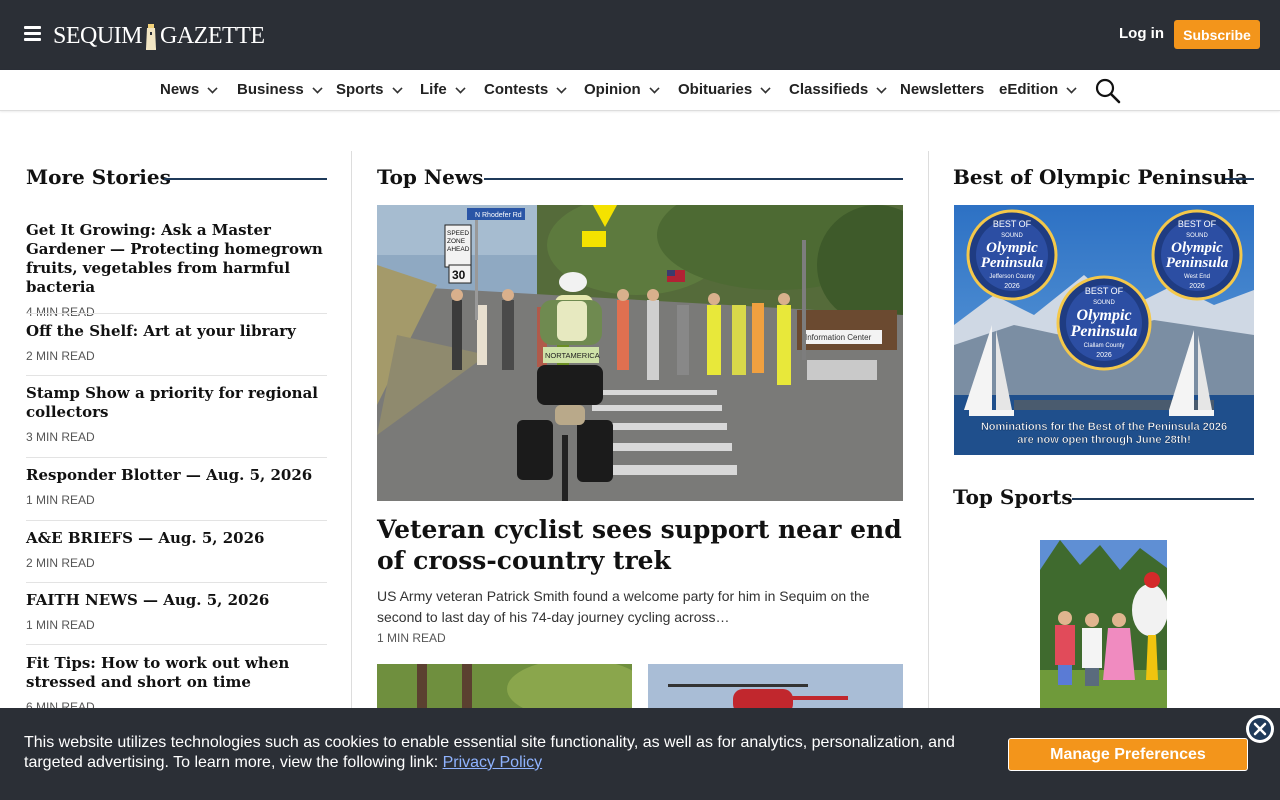 Image resolution: width=1280 pixels, height=800 pixels. Describe the element at coordinates (942, 89) in the screenshot. I see `nav-item-newsletters: Newsletters` at that location.